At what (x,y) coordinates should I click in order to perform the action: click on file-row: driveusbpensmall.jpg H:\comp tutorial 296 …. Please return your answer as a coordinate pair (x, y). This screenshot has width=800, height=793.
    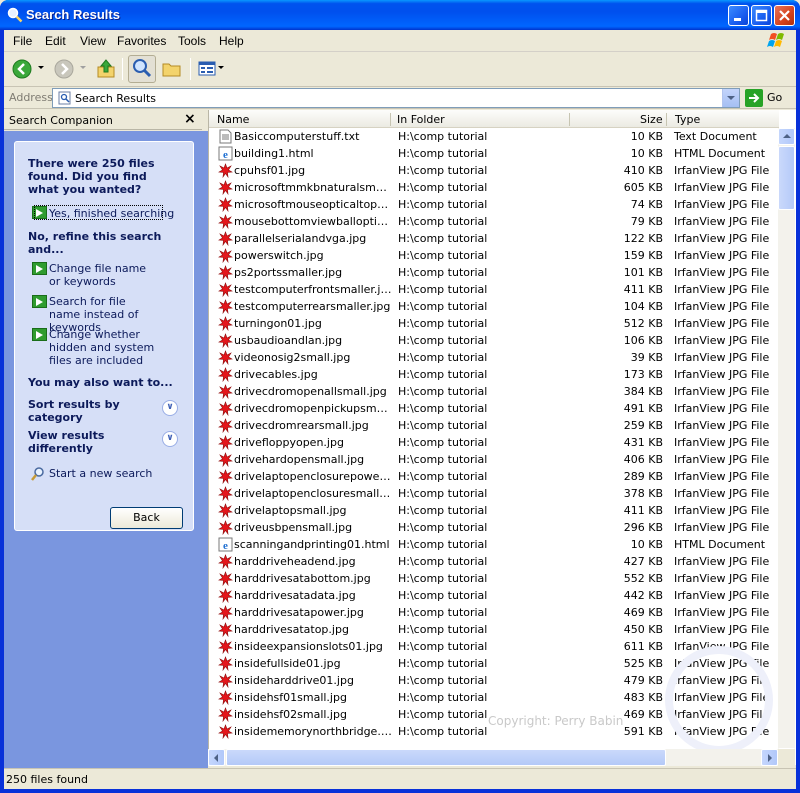
    Looking at the image, I should click on (494, 527).